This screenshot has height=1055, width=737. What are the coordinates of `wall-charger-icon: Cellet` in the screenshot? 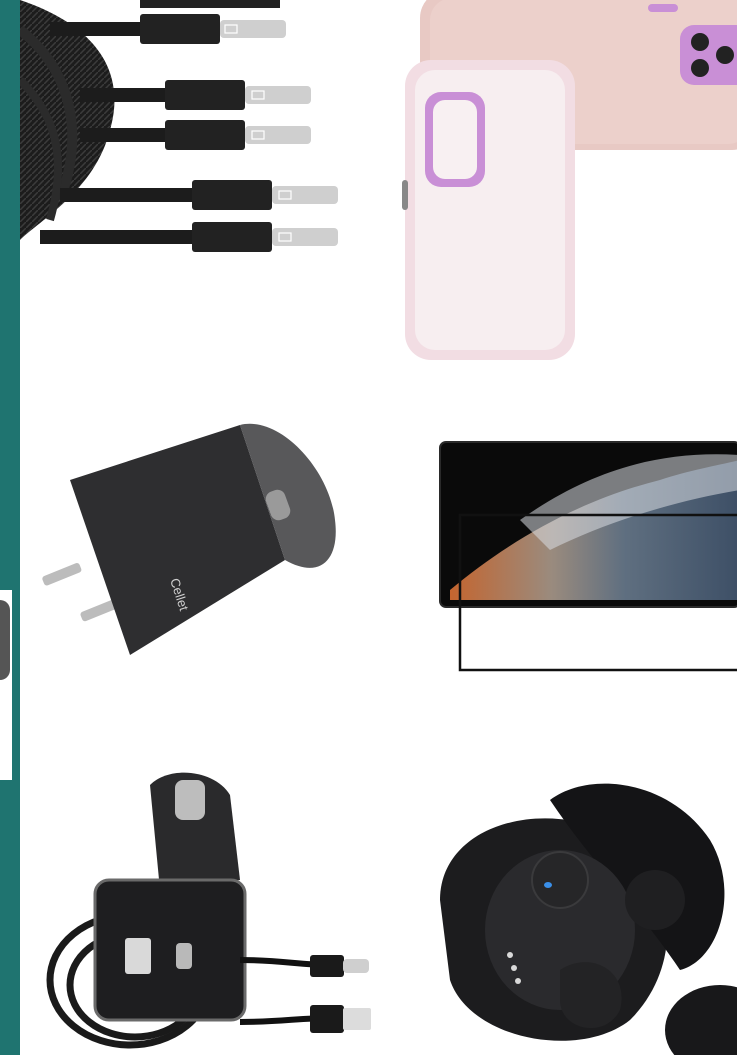 It's located at (189, 539).